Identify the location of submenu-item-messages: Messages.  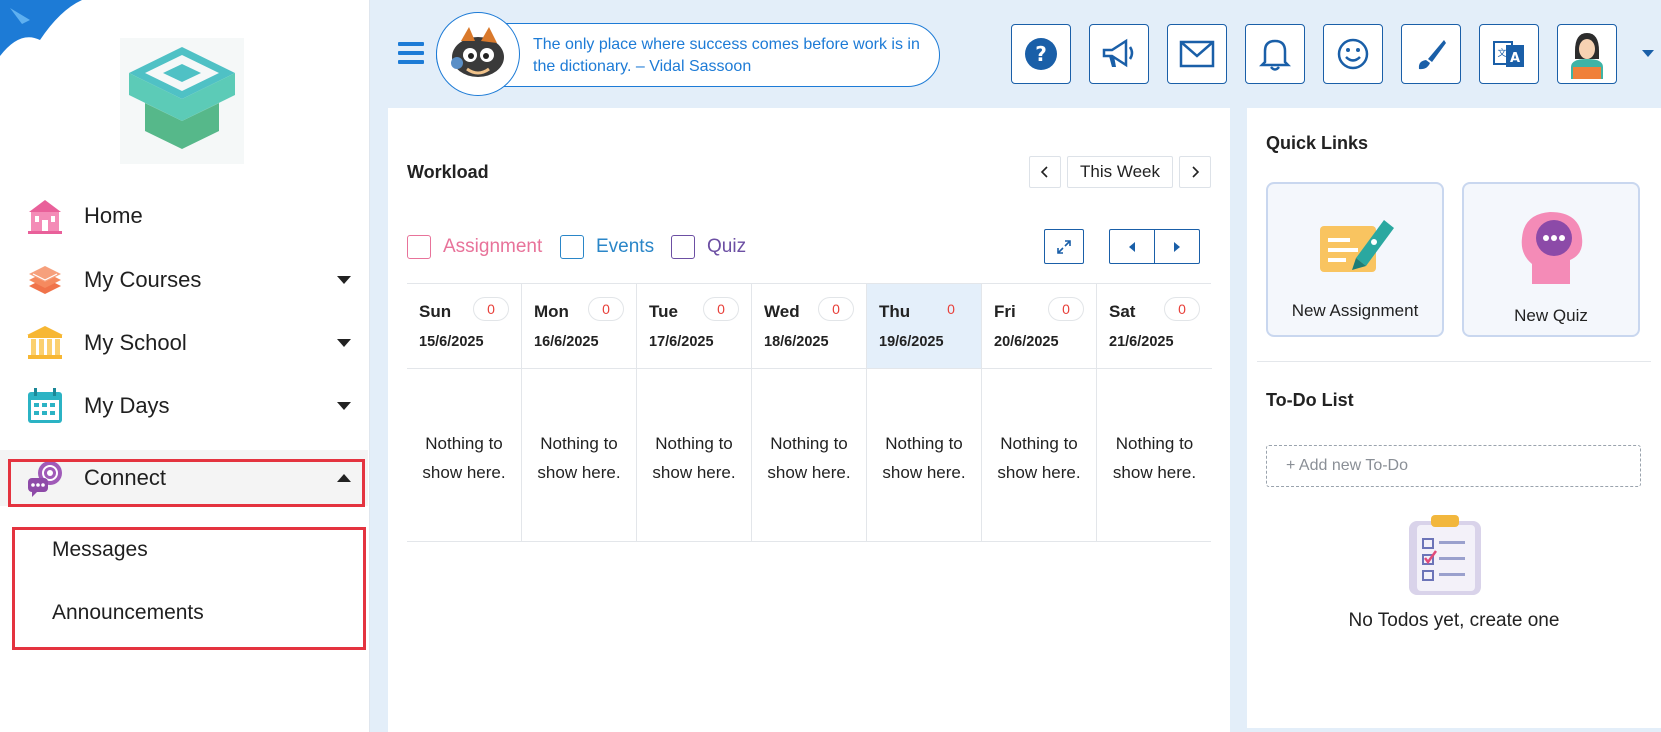
(100, 550).